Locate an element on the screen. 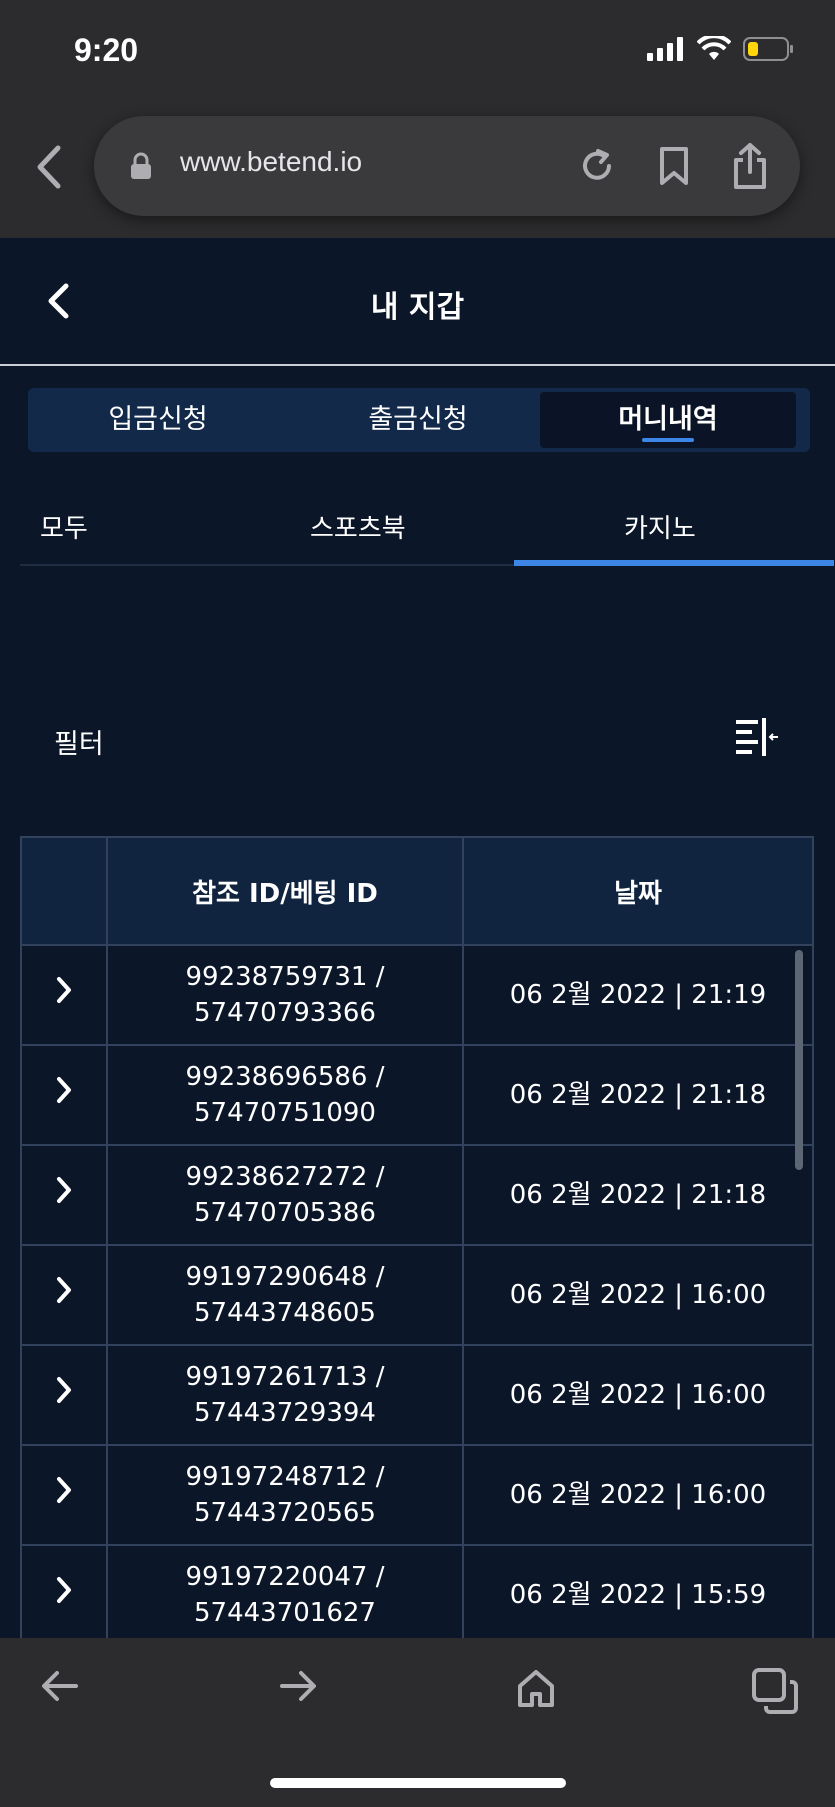 The height and width of the screenshot is (1807, 835). ref-id: 99197261713 / is located at coordinates (285, 1377).